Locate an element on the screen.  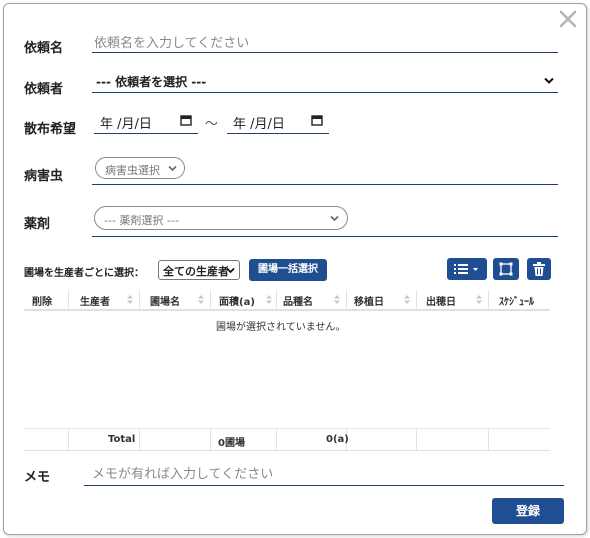
date-to-text: 年 /月/日 is located at coordinates (259, 124).